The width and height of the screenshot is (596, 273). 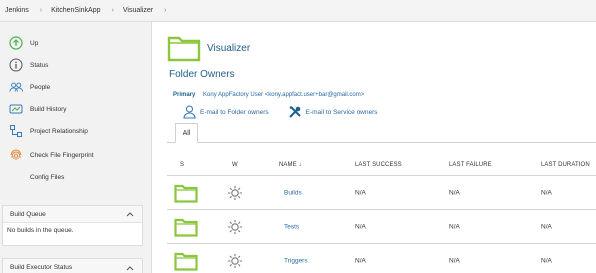 I want to click on email-service-owners-label: E-mail to Service owners, so click(x=341, y=112).